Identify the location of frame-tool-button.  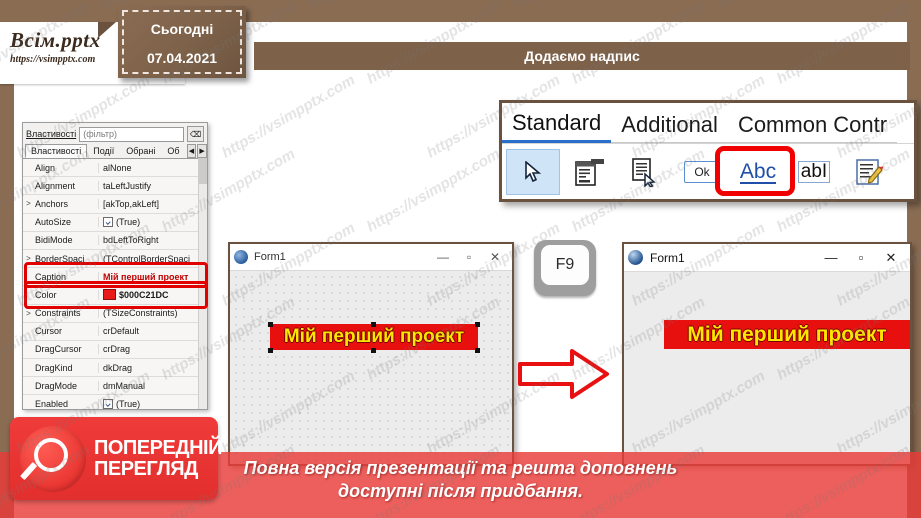
(590, 172).